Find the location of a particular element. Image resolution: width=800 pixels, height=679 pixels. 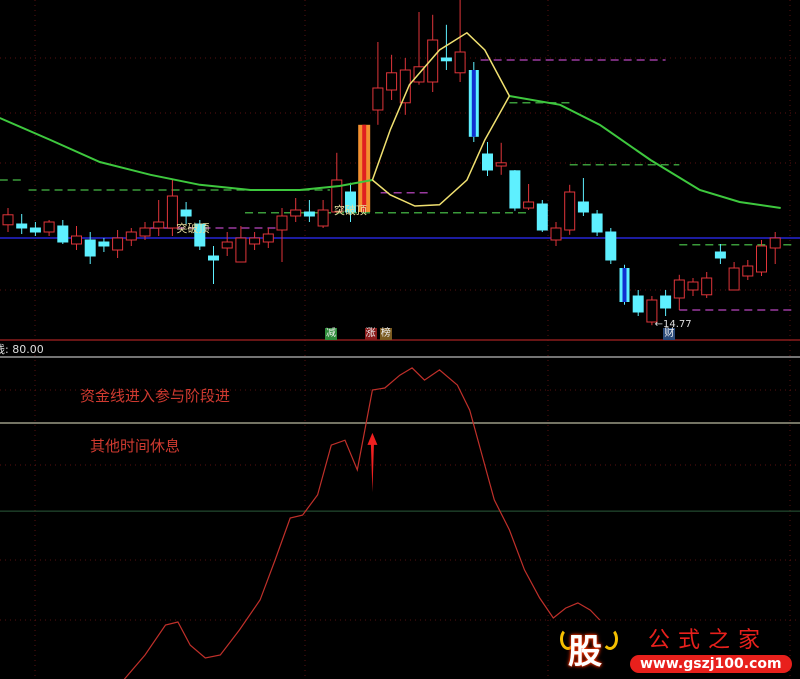

ma-line is located at coordinates (186, 154).